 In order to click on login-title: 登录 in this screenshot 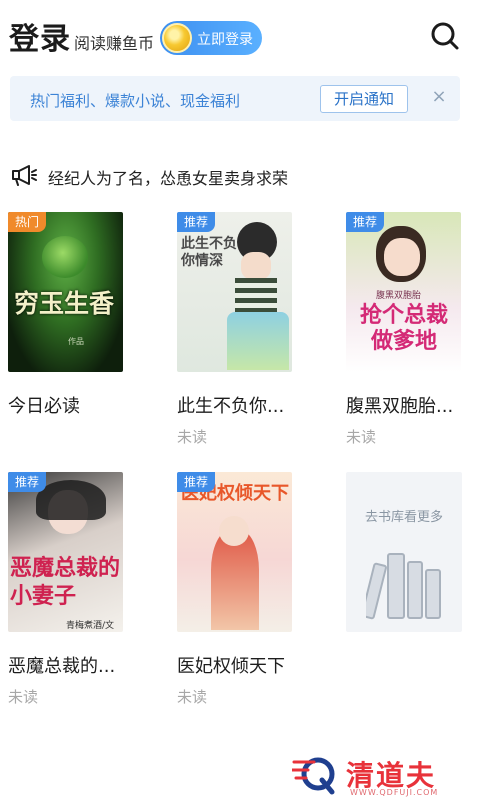, I will do `click(40, 36)`.